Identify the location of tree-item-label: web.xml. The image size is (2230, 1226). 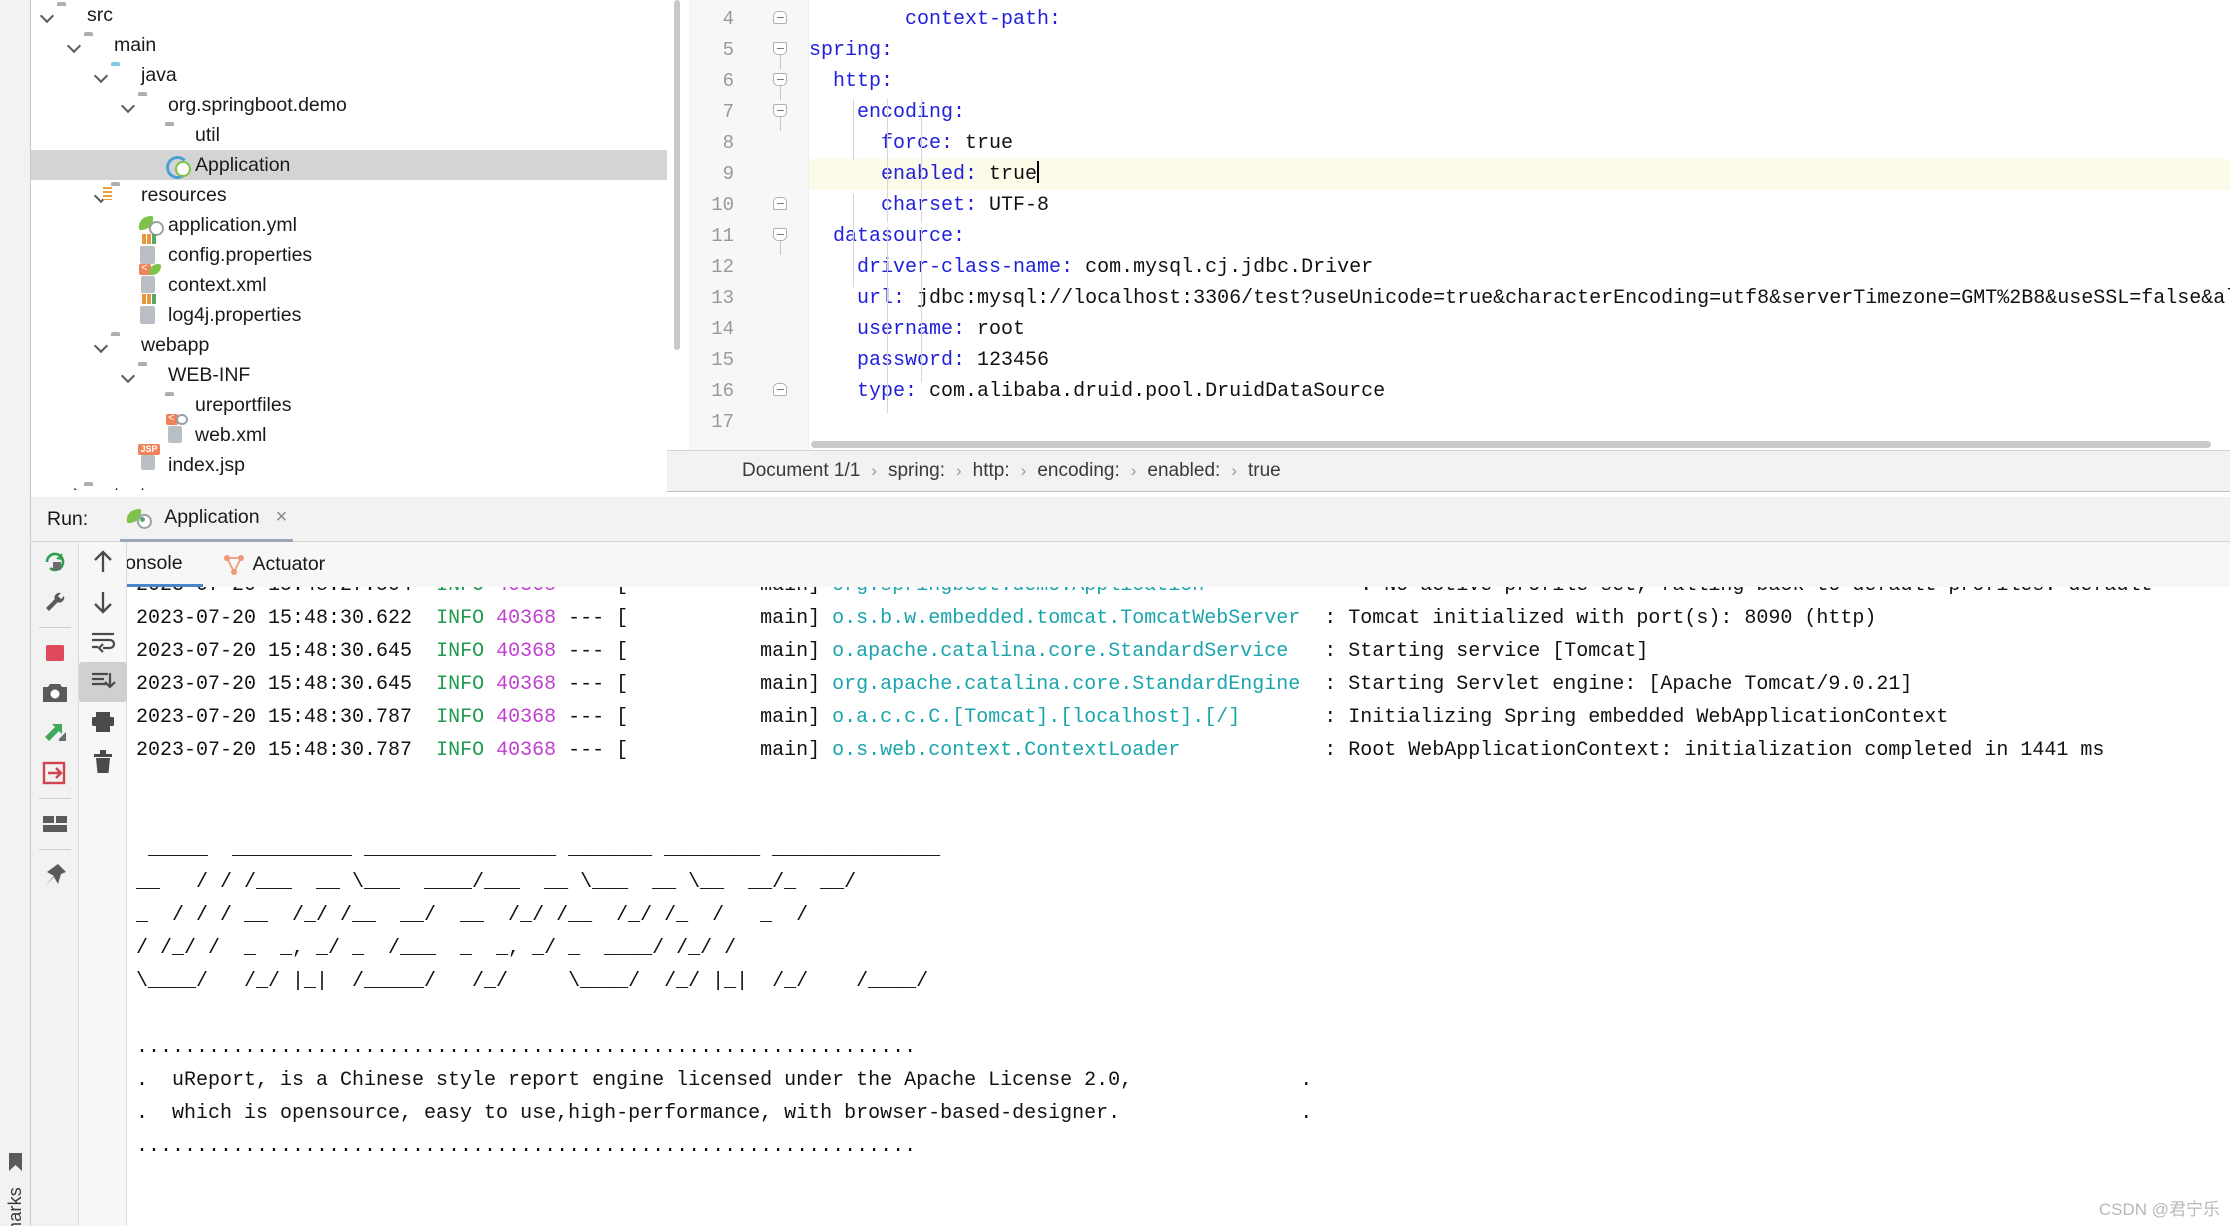
(231, 435).